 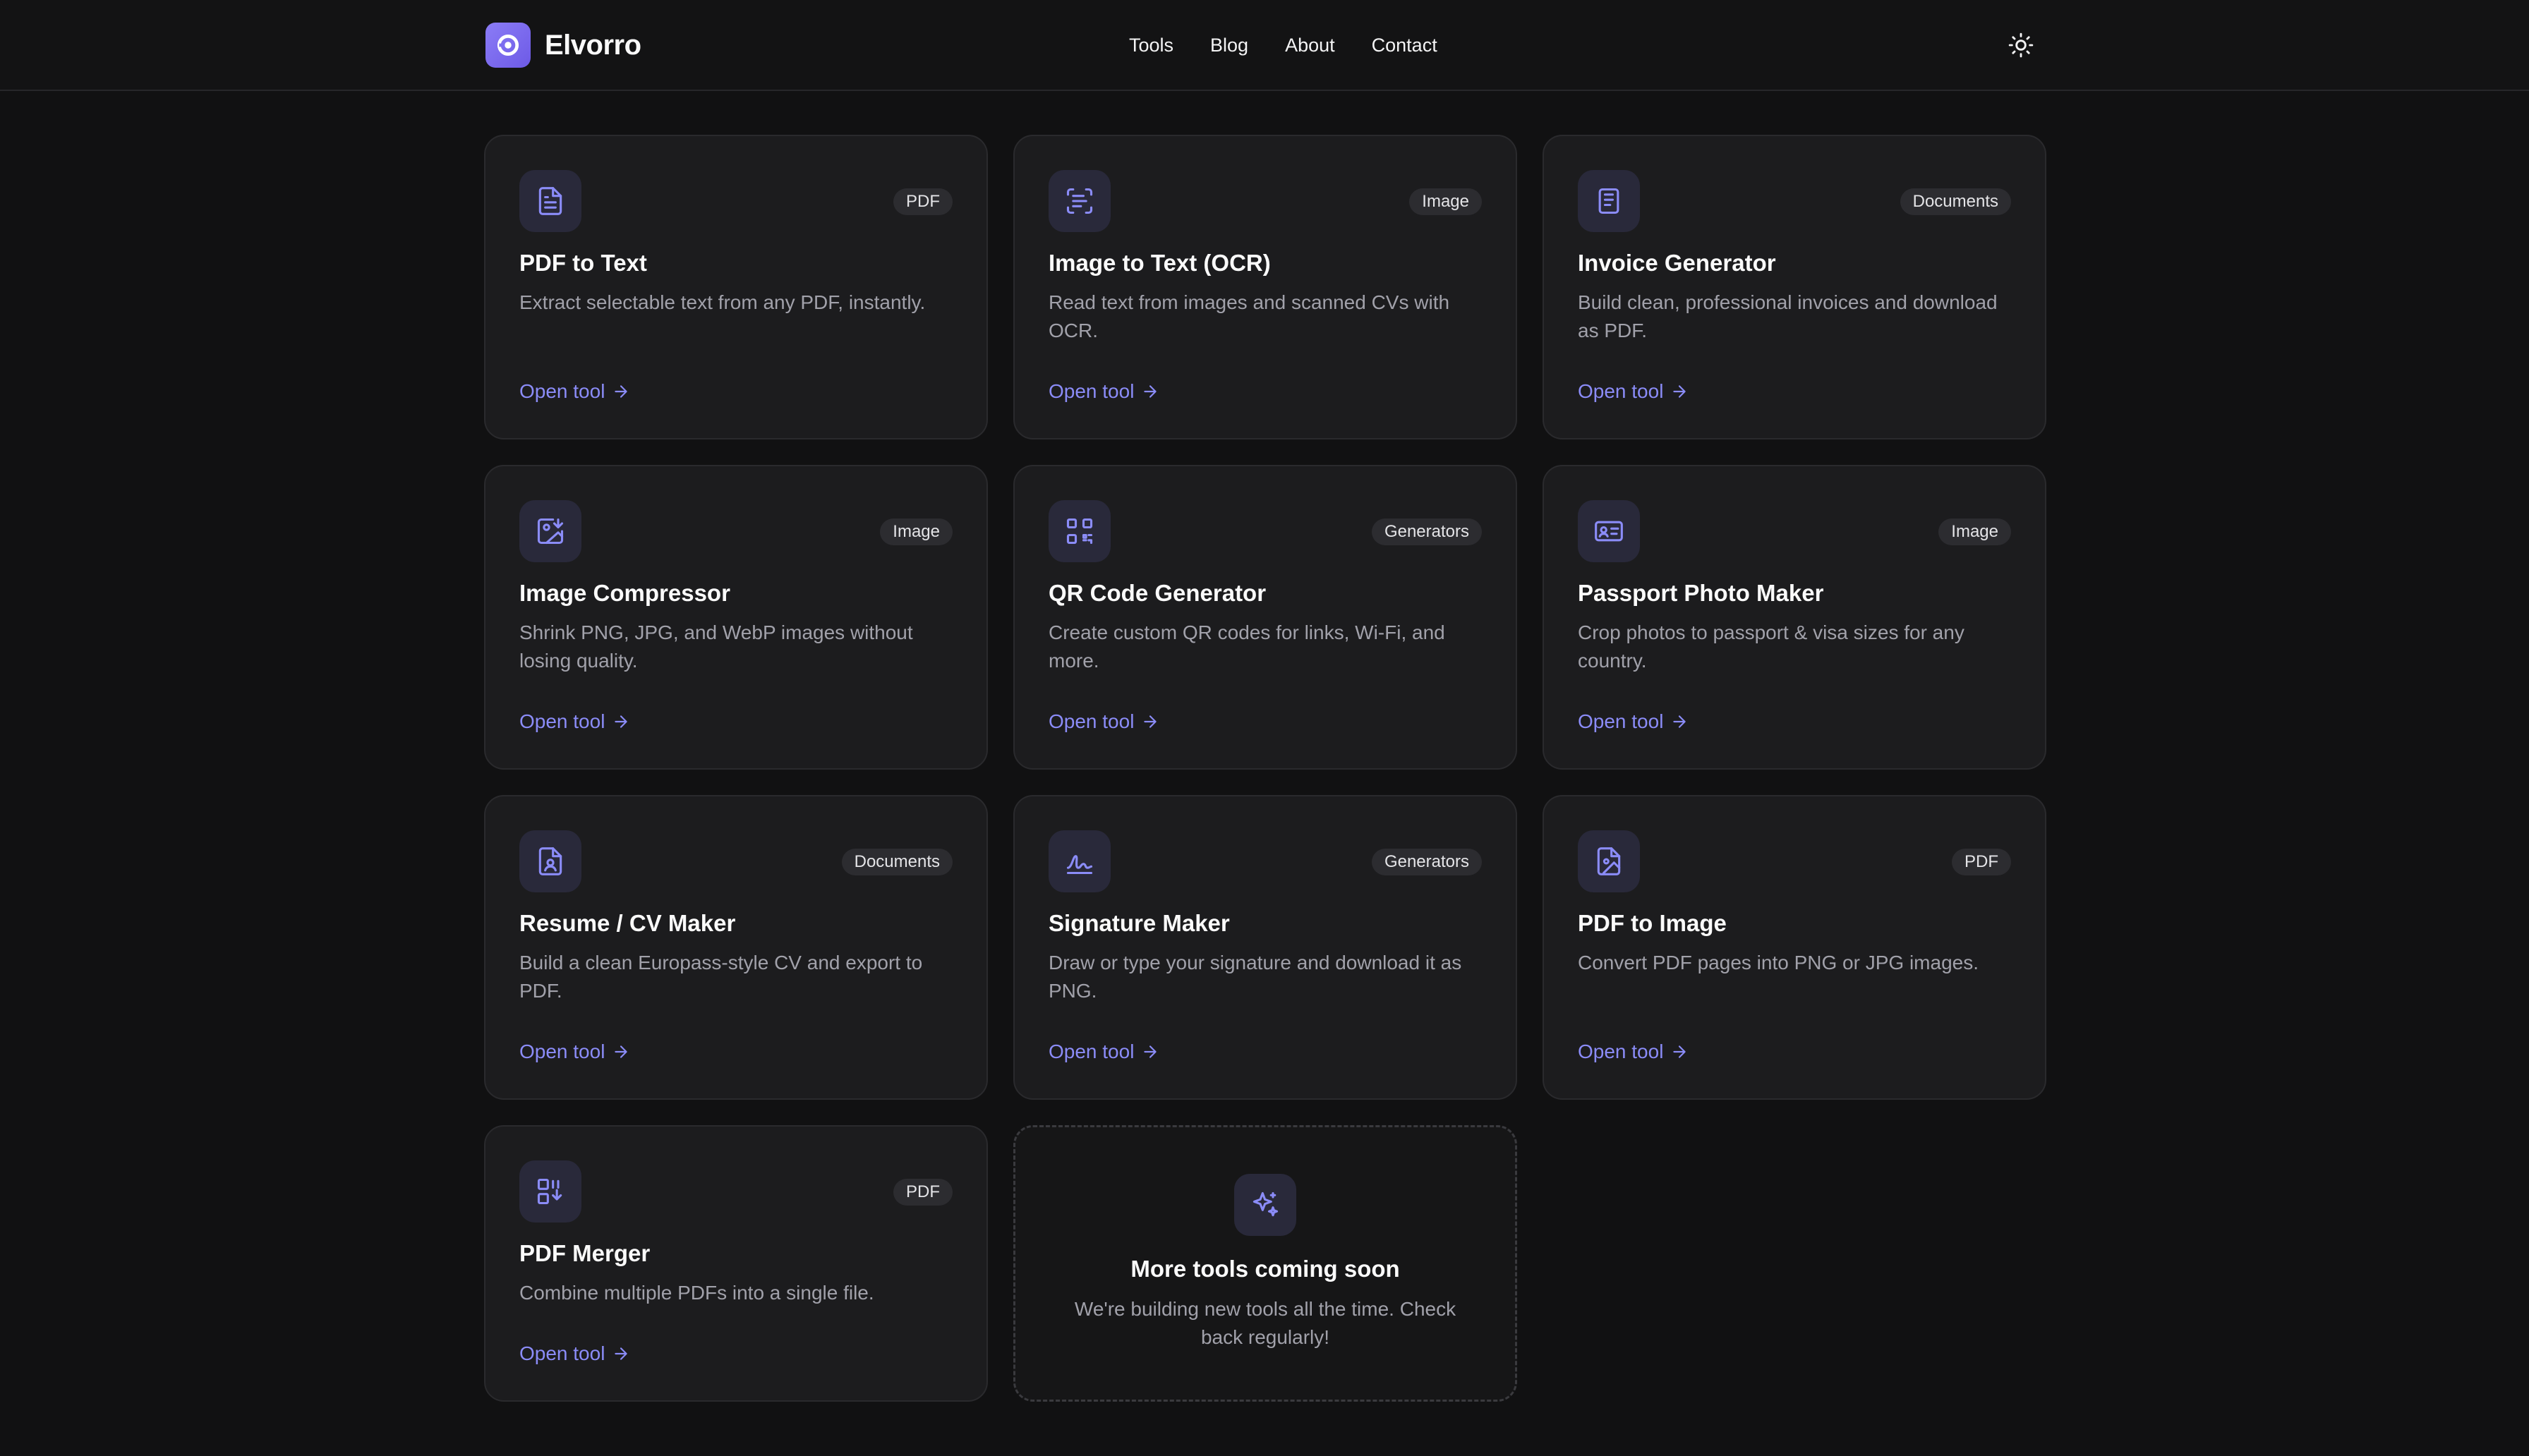 I want to click on receipt-icon, so click(x=1609, y=201).